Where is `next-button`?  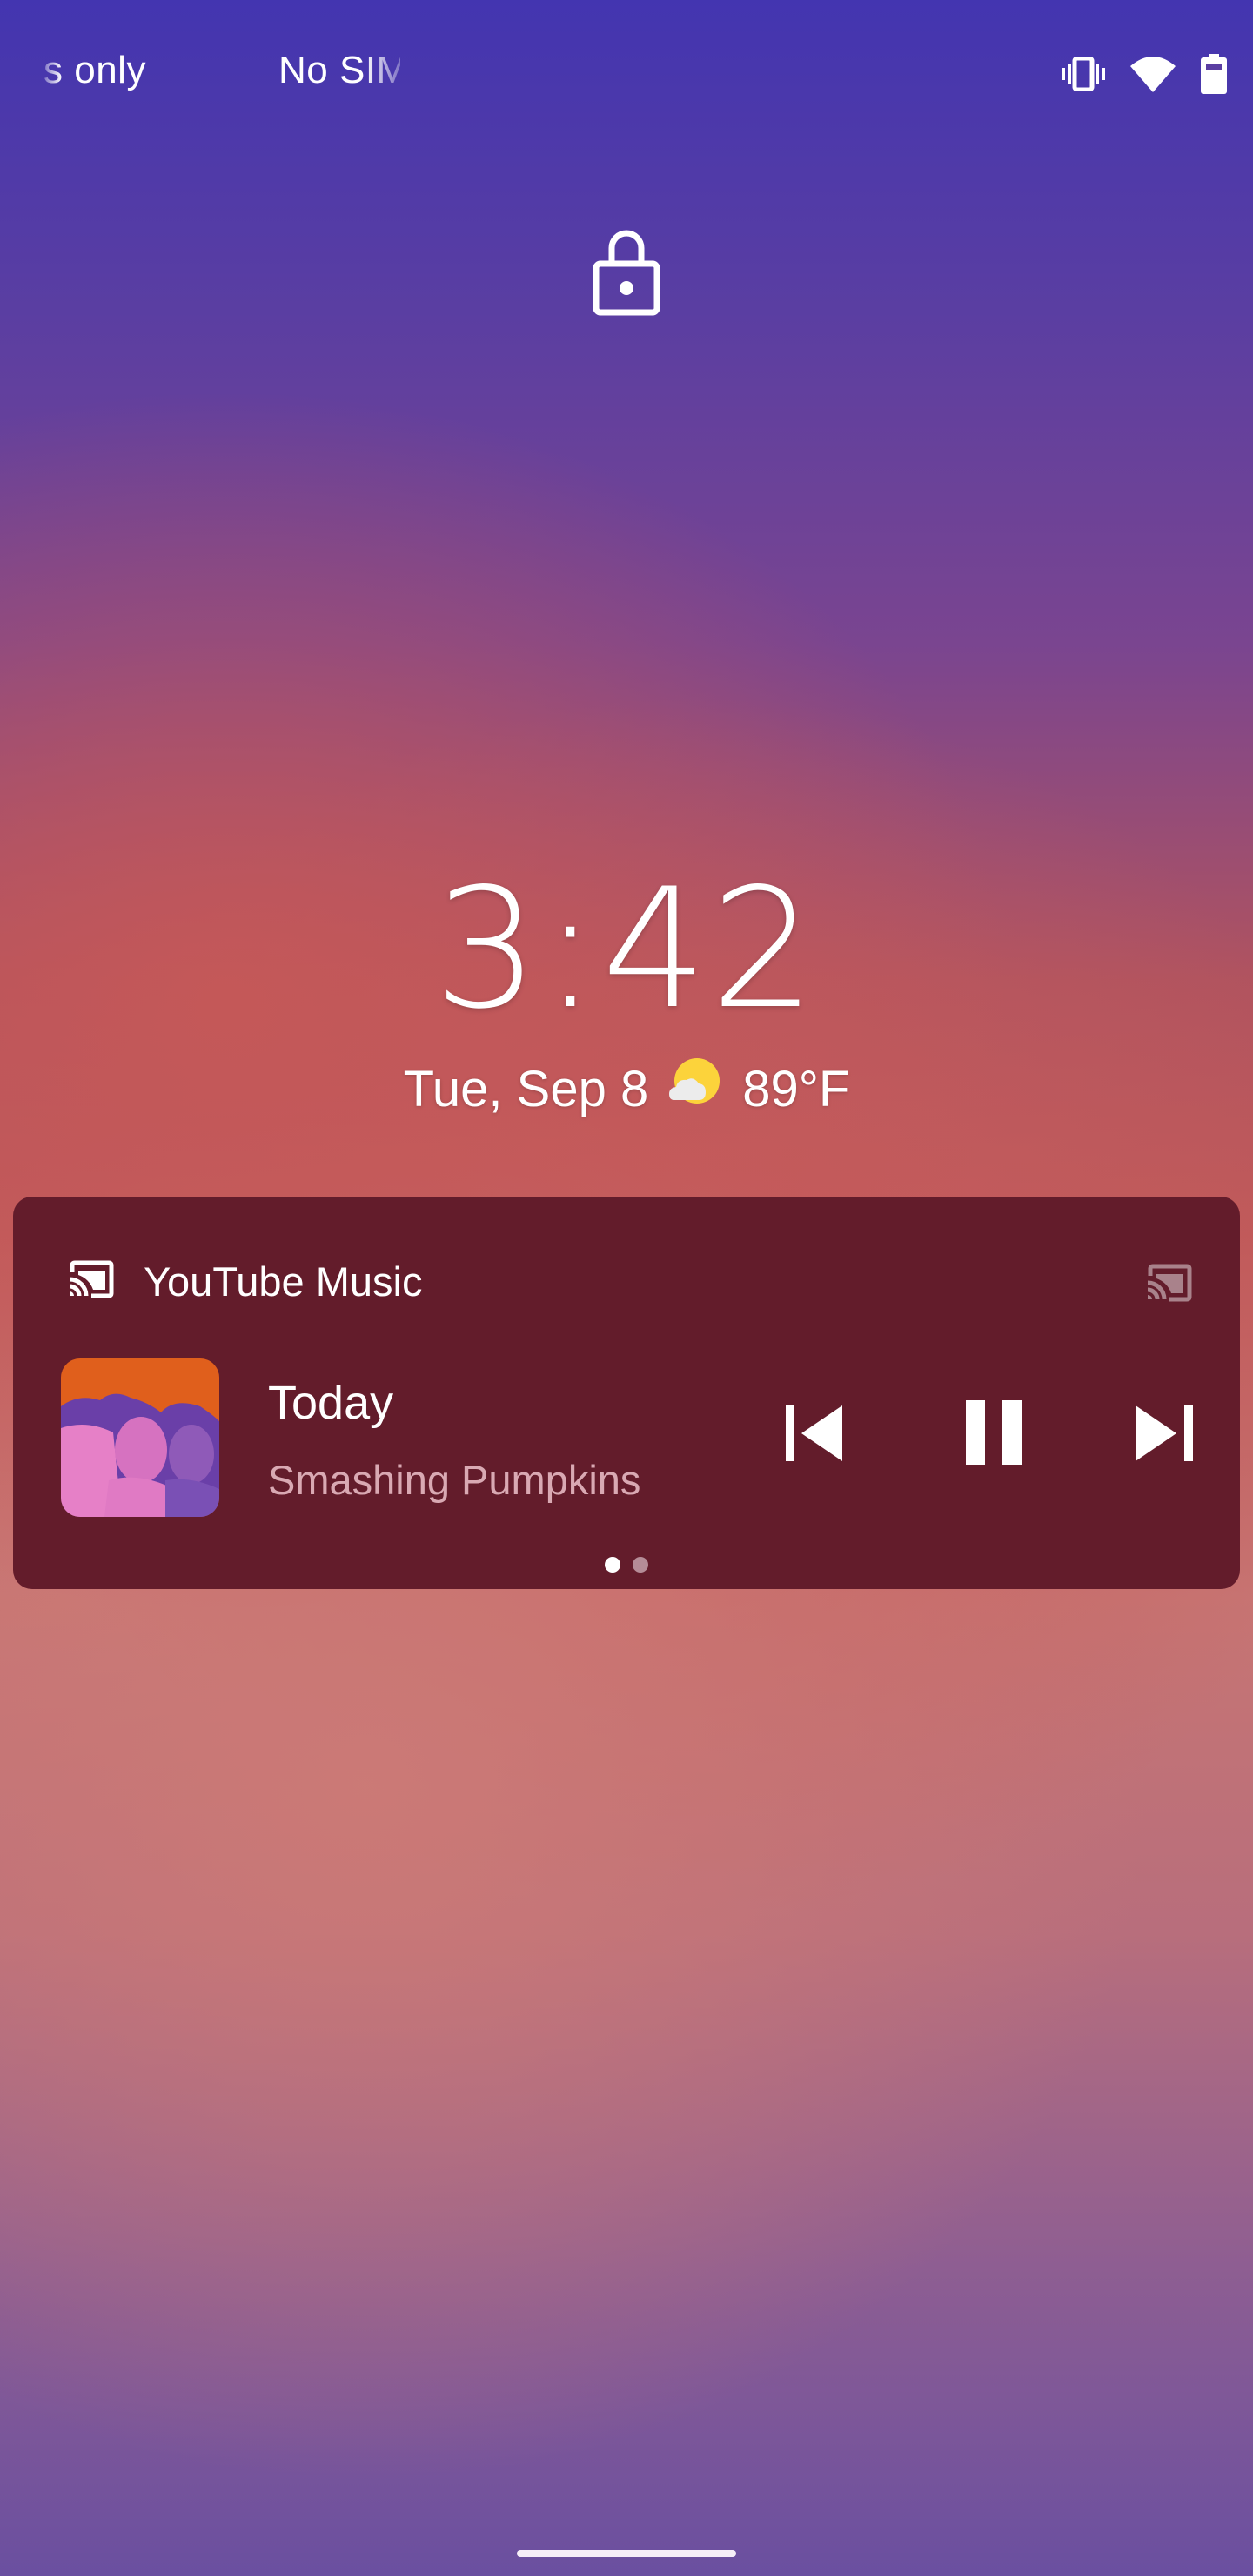 next-button is located at coordinates (1165, 1436).